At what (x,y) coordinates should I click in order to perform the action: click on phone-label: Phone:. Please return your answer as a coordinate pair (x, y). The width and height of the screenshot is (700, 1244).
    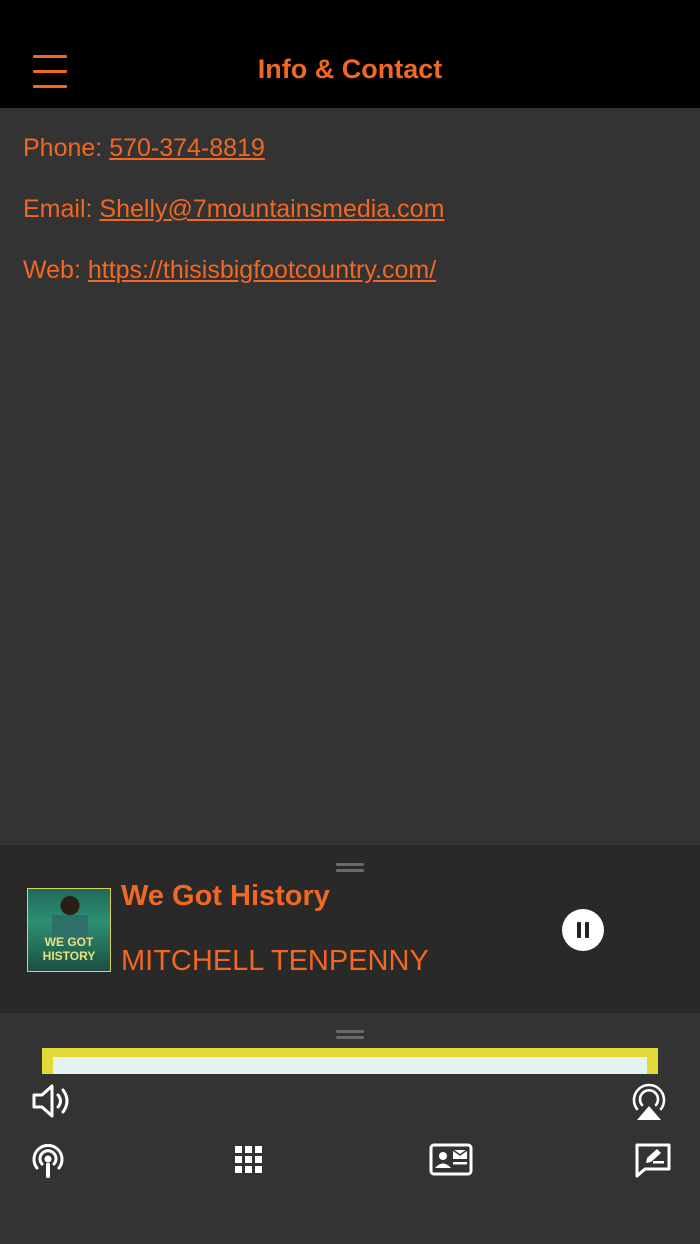
    Looking at the image, I should click on (66, 148).